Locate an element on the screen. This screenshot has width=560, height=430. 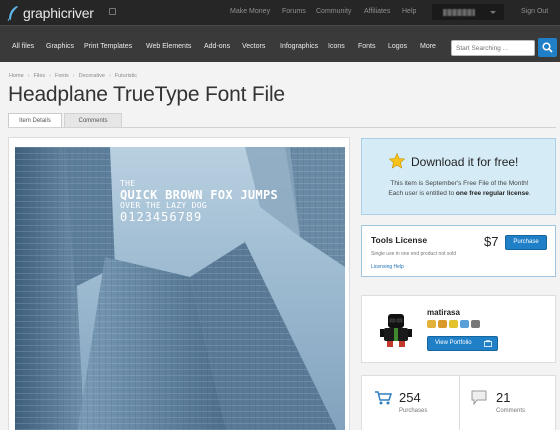
username-redacted is located at coordinates (459, 12).